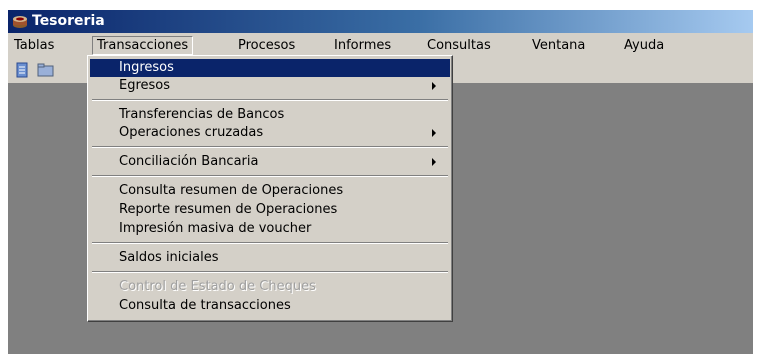 The height and width of the screenshot is (354, 761). What do you see at coordinates (270, 86) in the screenshot?
I see `menu-item-egresos: Egresos` at bounding box center [270, 86].